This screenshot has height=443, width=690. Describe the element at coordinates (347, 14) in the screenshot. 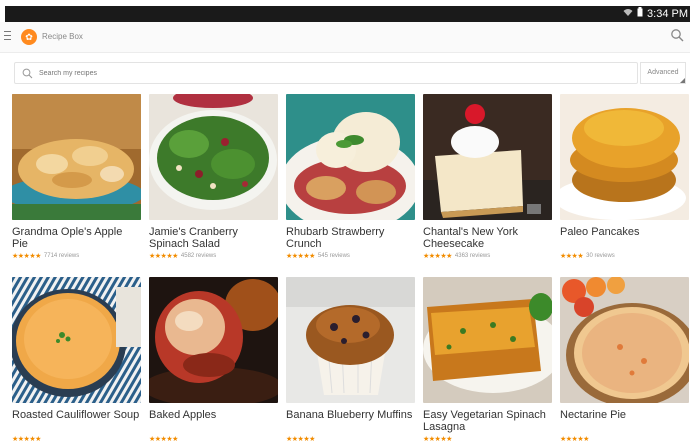

I see `status-bar: 3:34 PM` at that location.